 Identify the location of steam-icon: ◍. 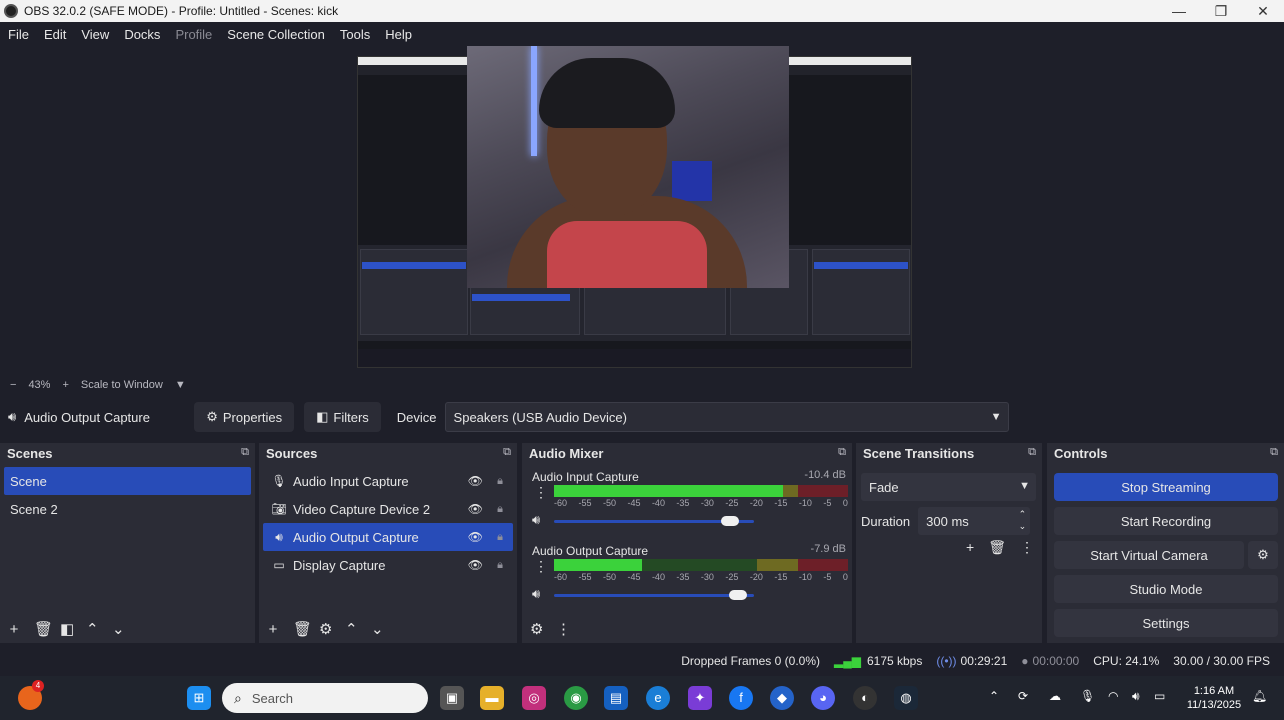
(906, 698).